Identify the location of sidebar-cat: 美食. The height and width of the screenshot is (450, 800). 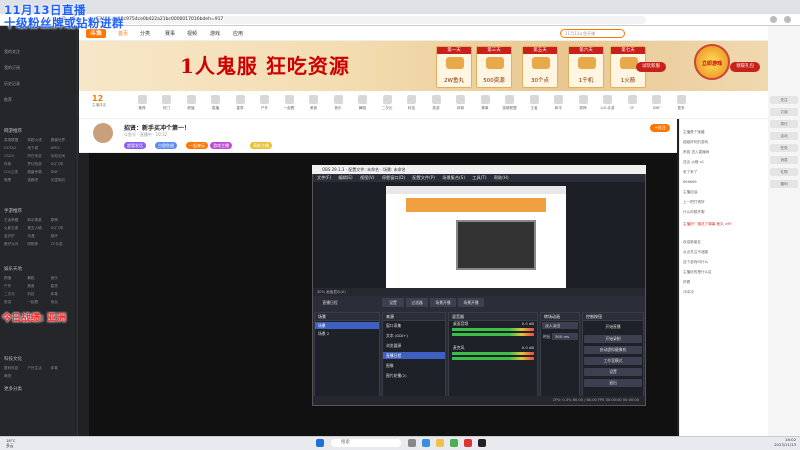
(38, 286).